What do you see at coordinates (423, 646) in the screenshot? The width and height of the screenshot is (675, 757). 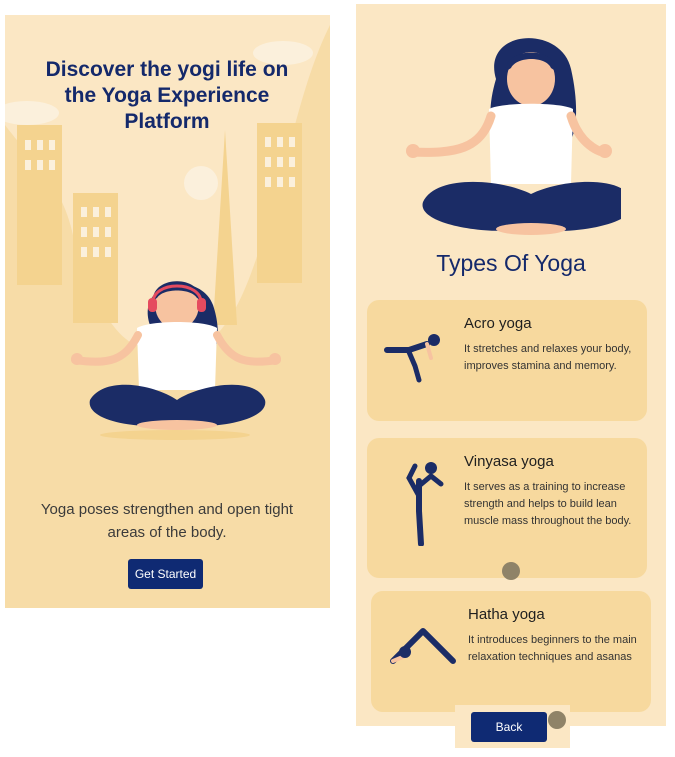 I see `downward-dog-figure-icon` at bounding box center [423, 646].